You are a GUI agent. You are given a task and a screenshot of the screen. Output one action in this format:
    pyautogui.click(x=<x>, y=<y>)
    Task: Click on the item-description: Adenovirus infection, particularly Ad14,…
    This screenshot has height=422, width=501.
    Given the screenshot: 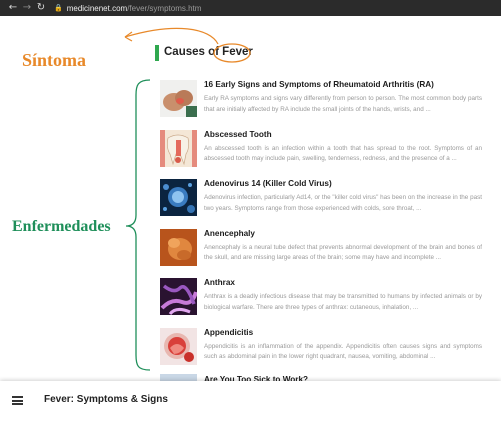 What is the action you would take?
    pyautogui.click(x=343, y=203)
    